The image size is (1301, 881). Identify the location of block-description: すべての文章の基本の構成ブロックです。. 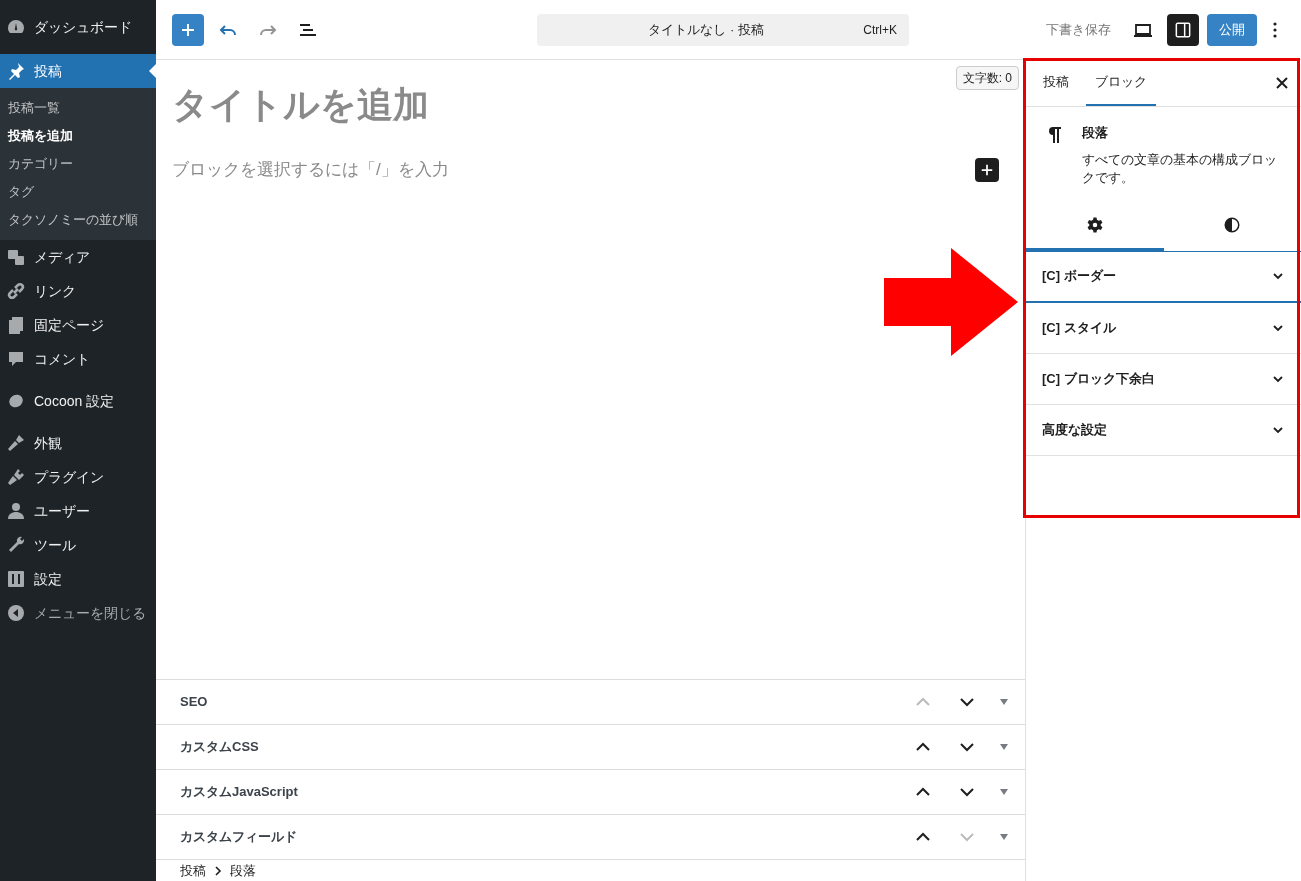
(1180, 168).